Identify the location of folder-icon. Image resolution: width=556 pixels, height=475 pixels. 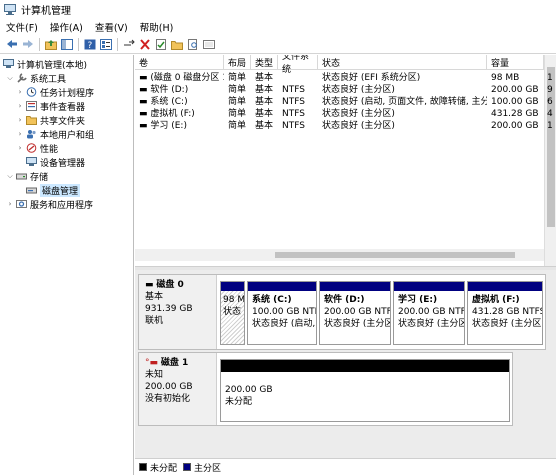
(176, 44).